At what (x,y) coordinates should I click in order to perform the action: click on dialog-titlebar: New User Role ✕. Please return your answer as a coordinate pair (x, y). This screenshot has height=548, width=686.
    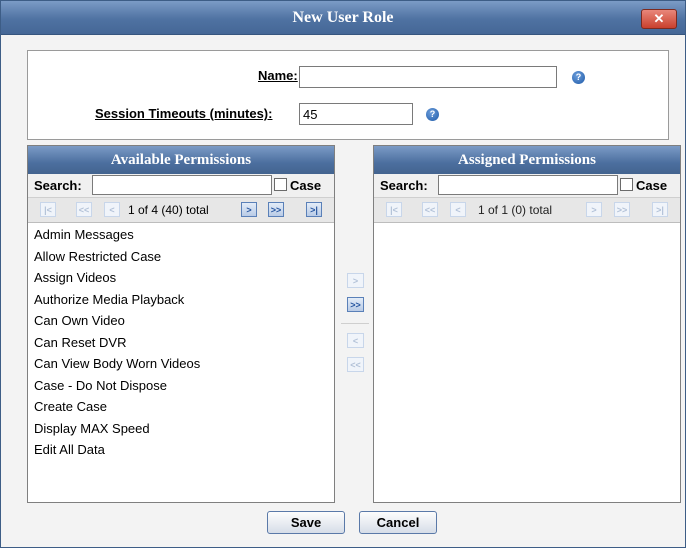
    Looking at the image, I should click on (343, 18).